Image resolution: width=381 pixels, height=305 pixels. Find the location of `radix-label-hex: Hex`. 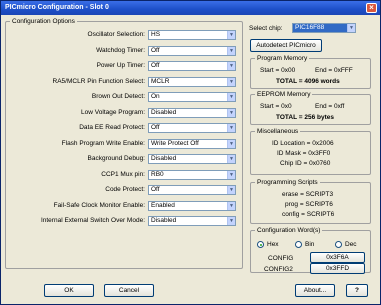

radix-label-hex: Hex is located at coordinates (273, 244).